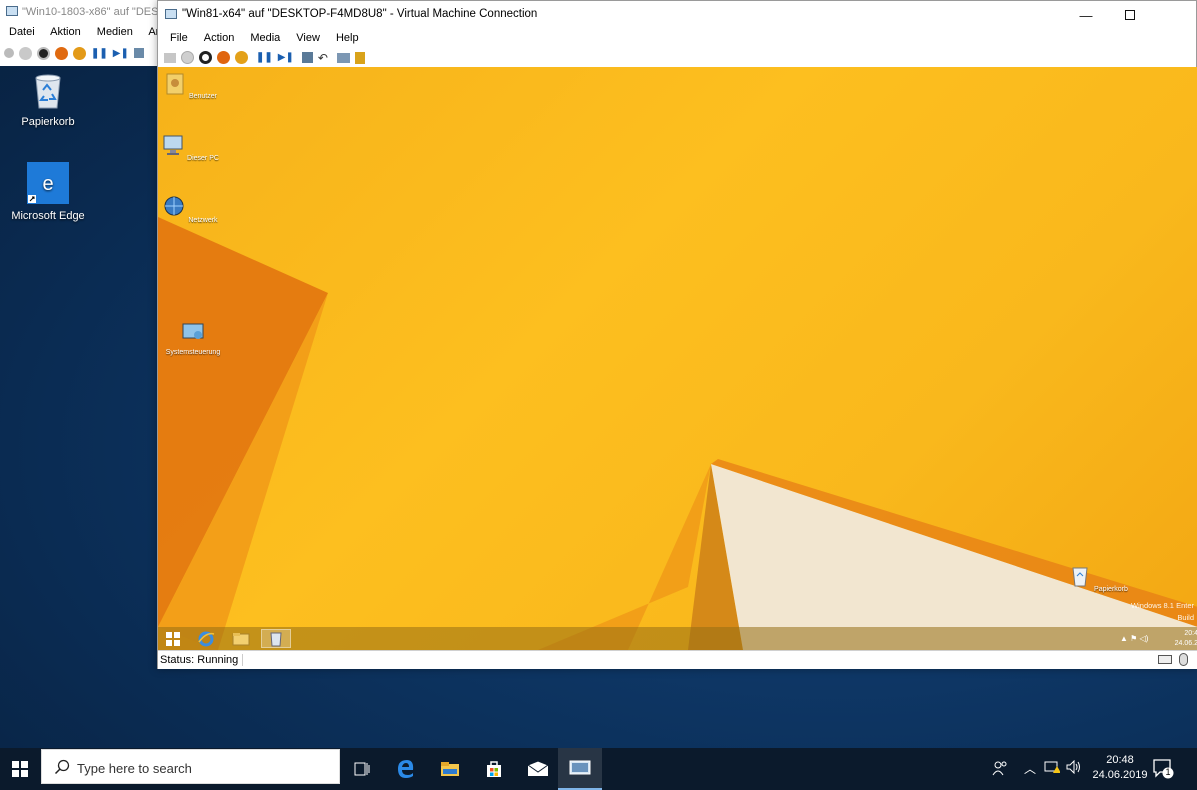 This screenshot has width=1197, height=790. I want to click on guest-watermark: Windows 8.1 Enter Build, so click(1162, 612).